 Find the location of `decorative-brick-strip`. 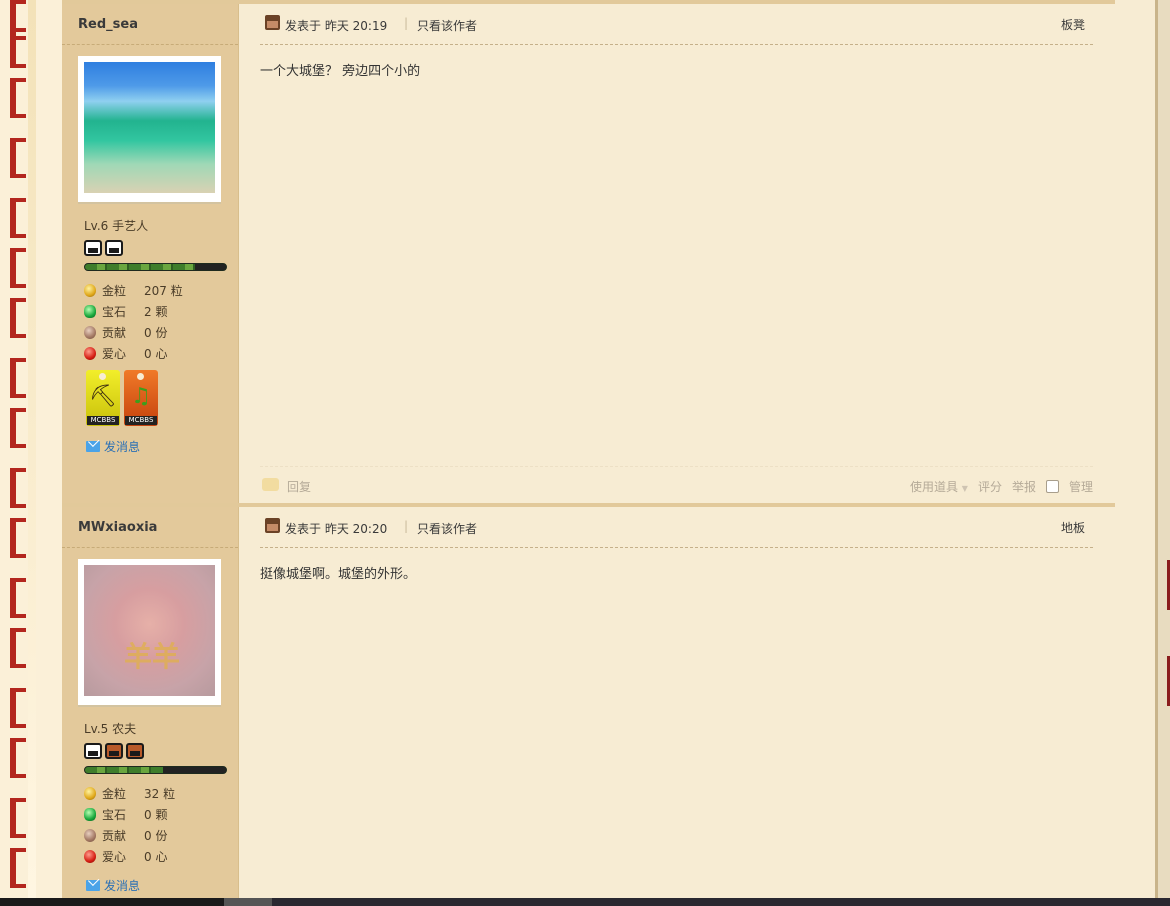

decorative-brick-strip is located at coordinates (31, 449).